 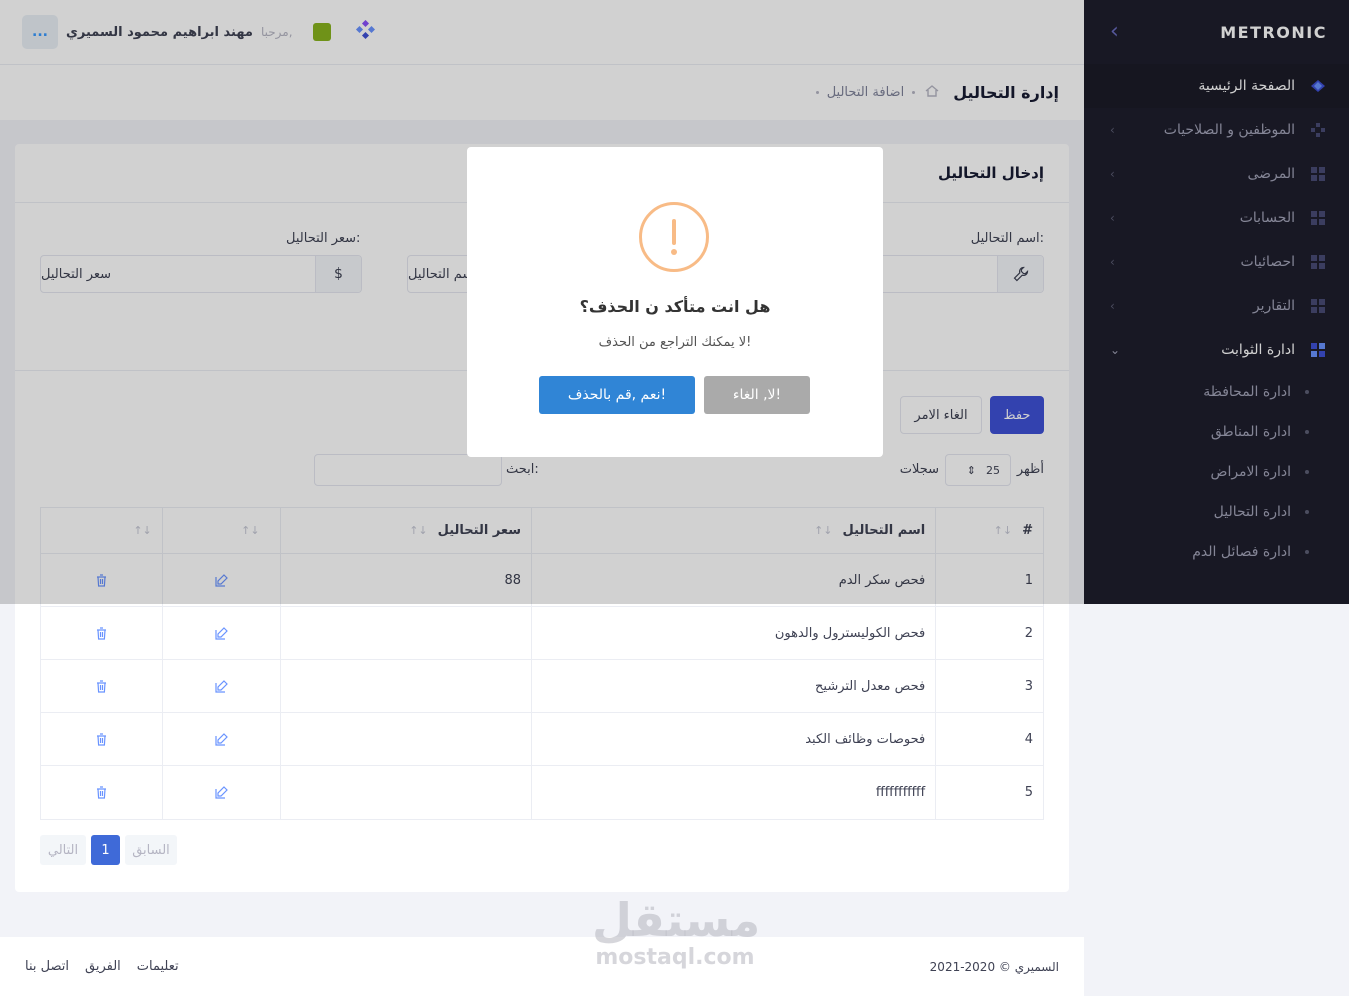 What do you see at coordinates (733, 686) in the screenshot?
I see `row-name: فحص معدل الترشيح` at bounding box center [733, 686].